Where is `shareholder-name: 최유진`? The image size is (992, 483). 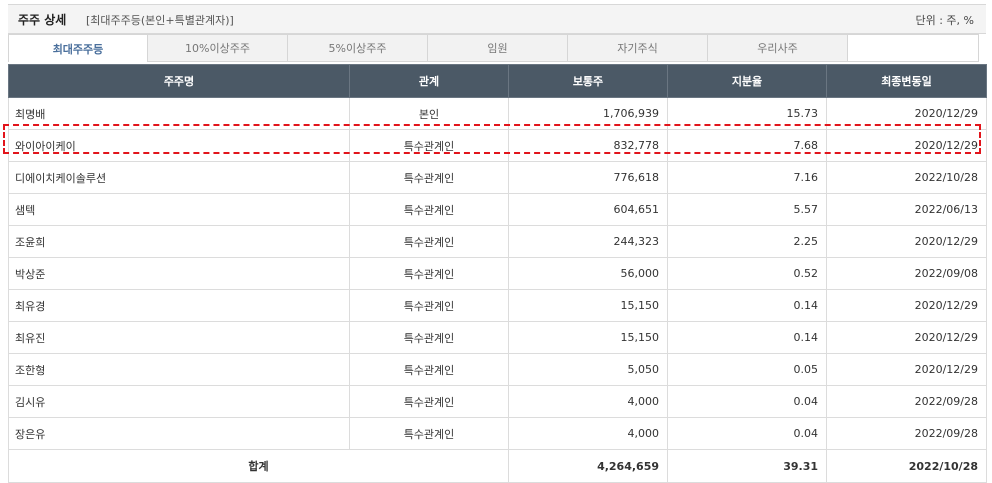 shareholder-name: 최유진 is located at coordinates (179, 337).